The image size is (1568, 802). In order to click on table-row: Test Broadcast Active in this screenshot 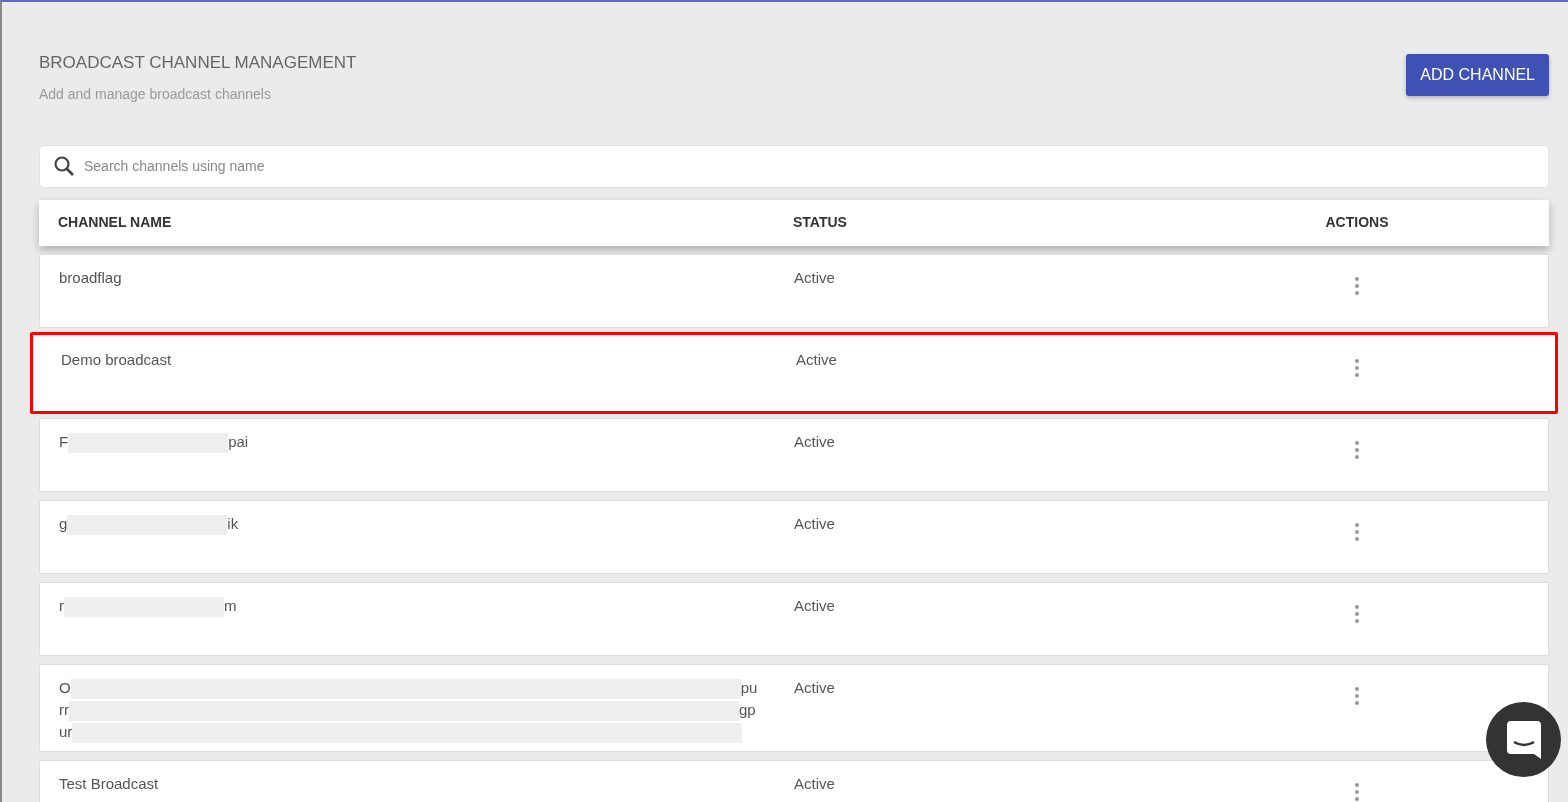, I will do `click(794, 780)`.